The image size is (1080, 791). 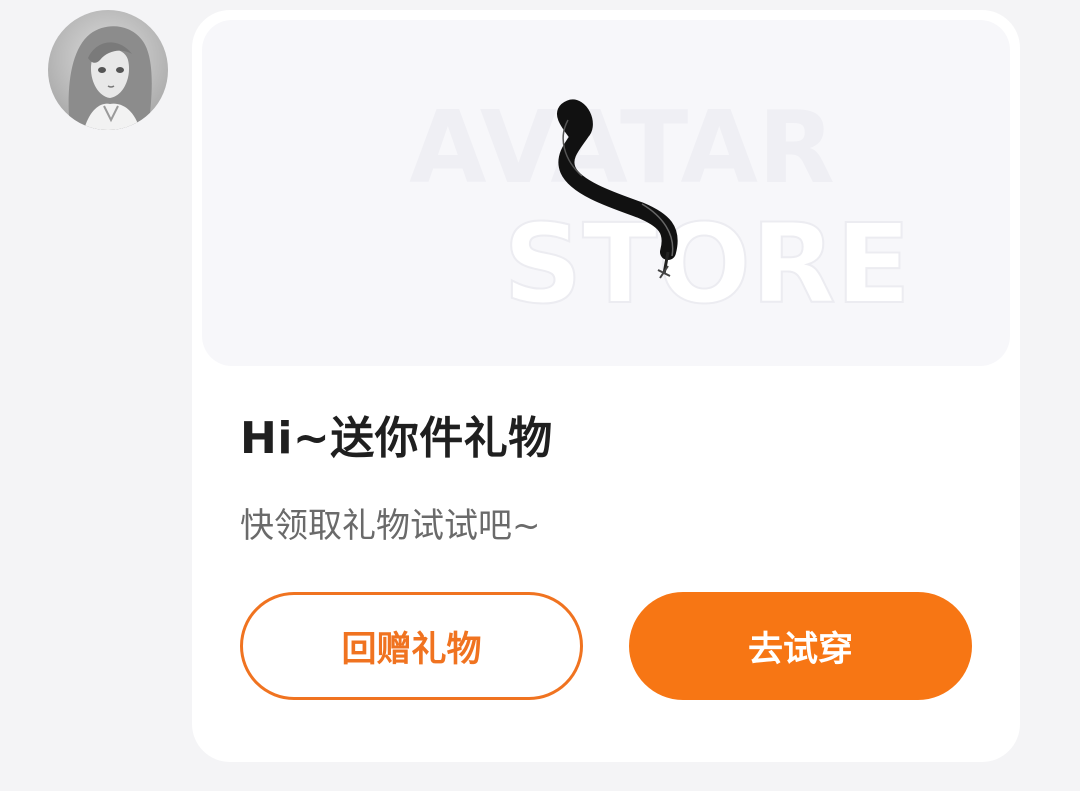 I want to click on sender-avatar, so click(x=108, y=70).